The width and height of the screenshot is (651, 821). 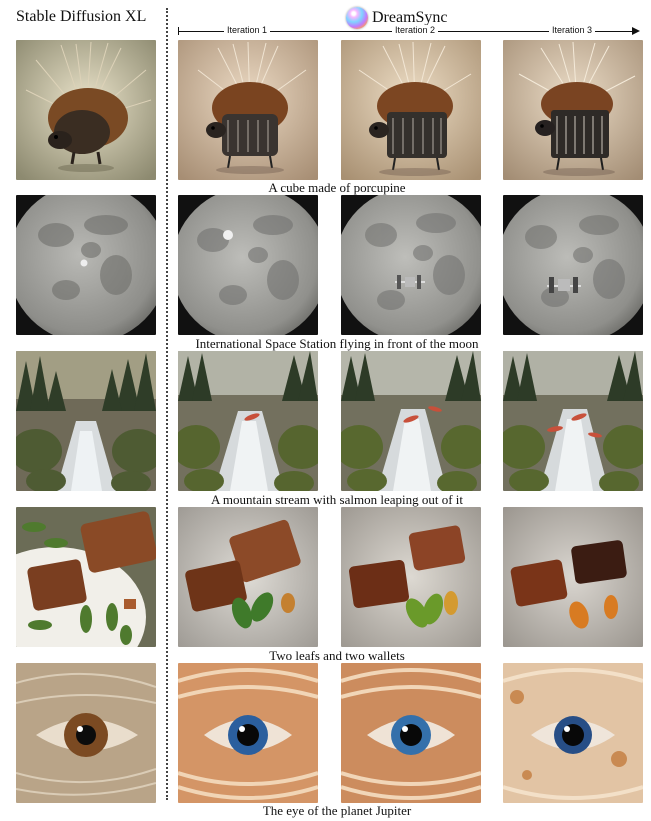 What do you see at coordinates (411, 421) in the screenshot?
I see `image-dreamsync-iter2-stream` at bounding box center [411, 421].